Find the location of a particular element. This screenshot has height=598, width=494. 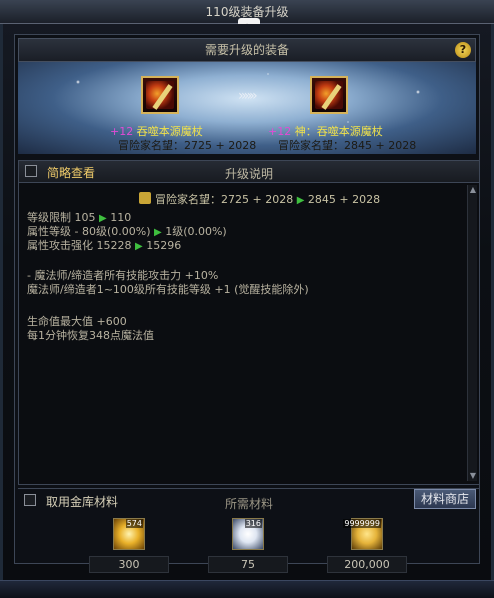

description-header: 简略查看 升级说明 is located at coordinates (249, 172).